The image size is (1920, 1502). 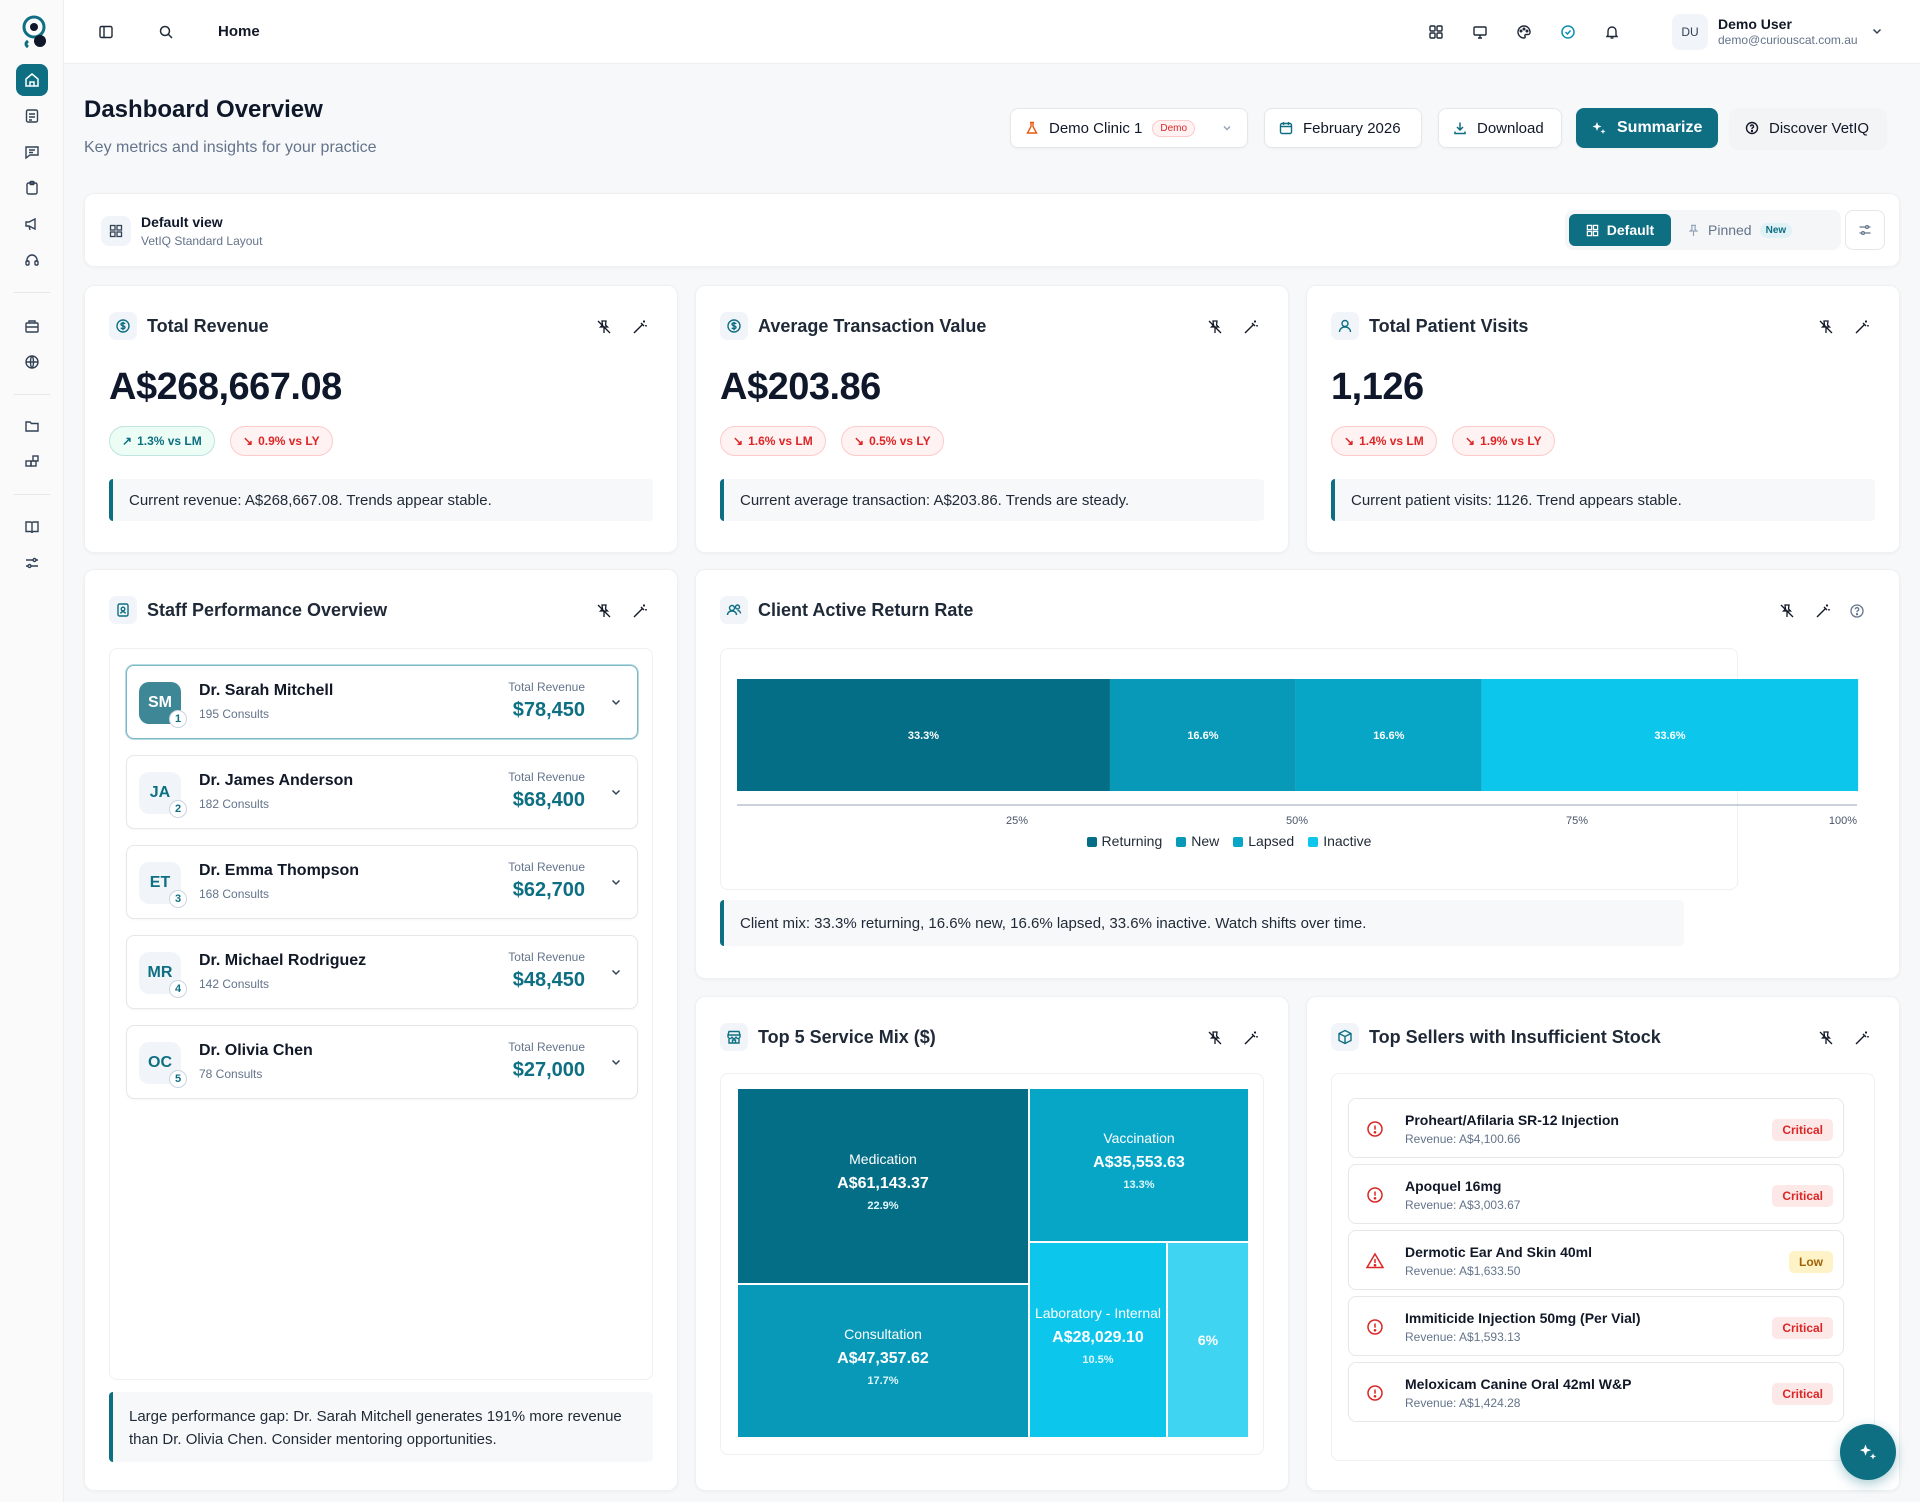 I want to click on product-name: Immiticide Injection 50mg (Per Vial), so click(x=1523, y=1318).